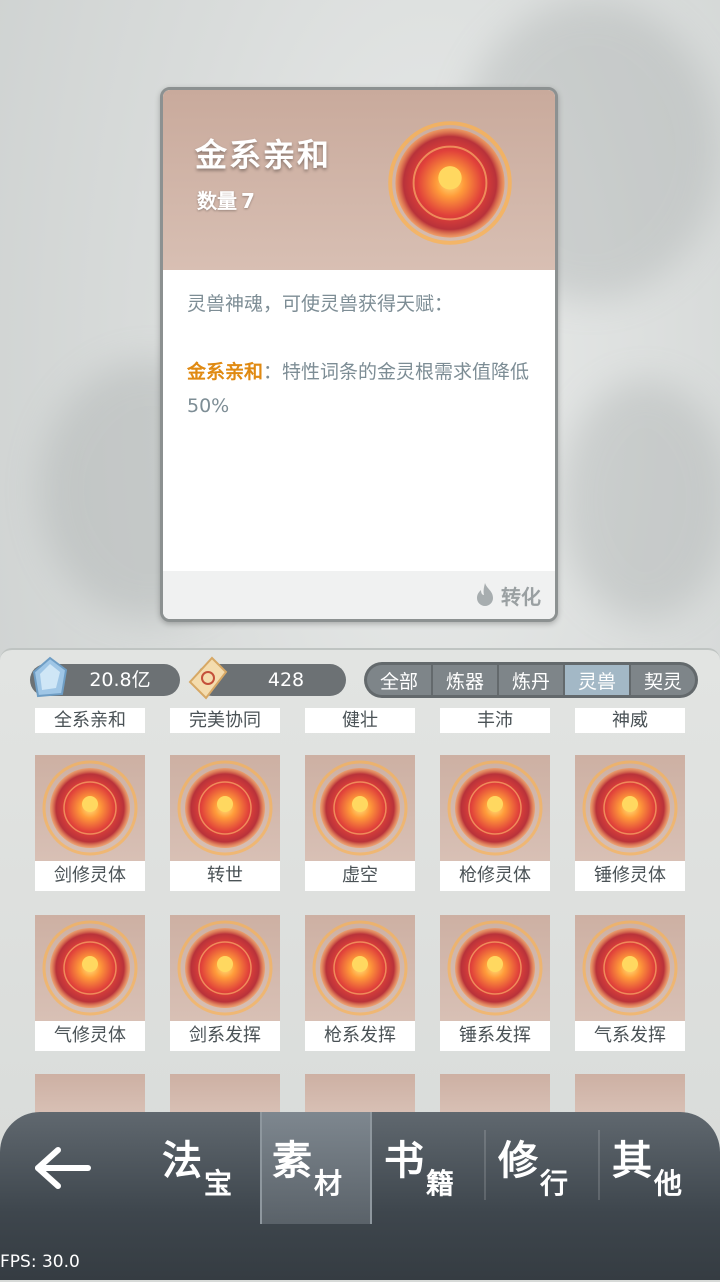 The height and width of the screenshot is (1282, 720). Describe the element at coordinates (65, 1168) in the screenshot. I see `back-arrow-icon` at that location.